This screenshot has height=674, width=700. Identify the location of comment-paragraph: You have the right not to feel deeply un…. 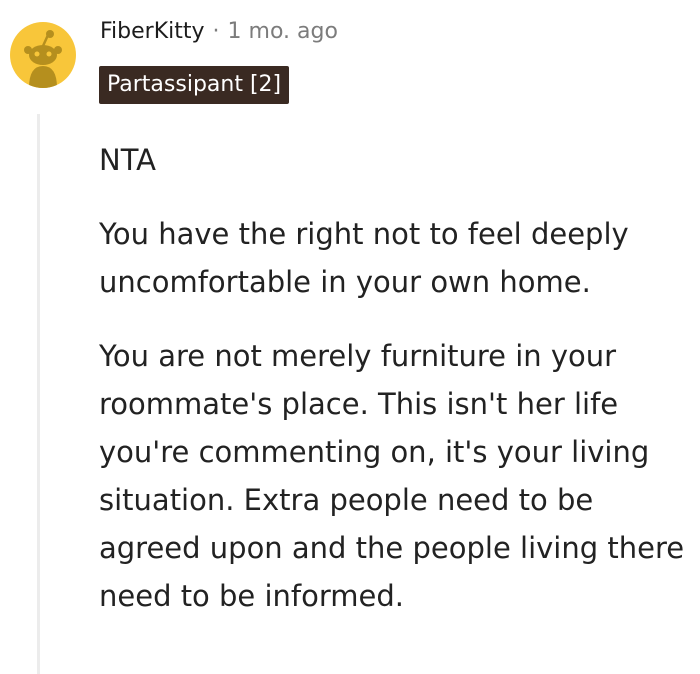
(364, 258).